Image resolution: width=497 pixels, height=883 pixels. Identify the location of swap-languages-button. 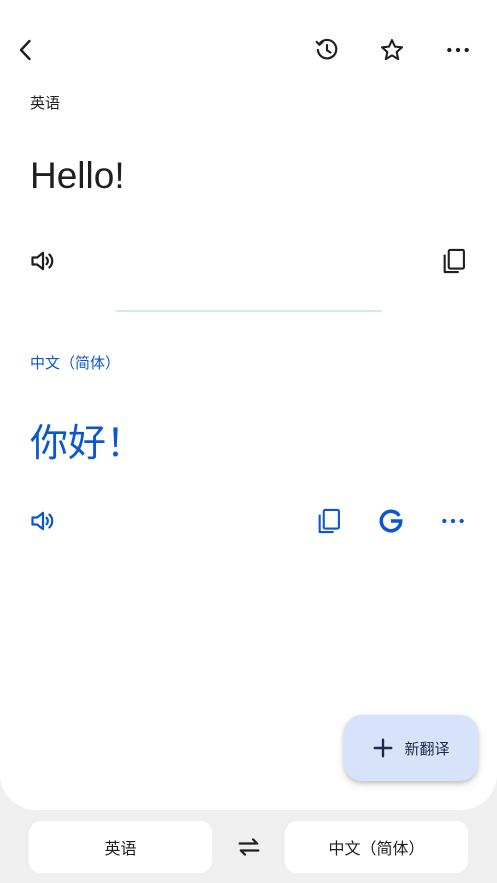
(249, 847).